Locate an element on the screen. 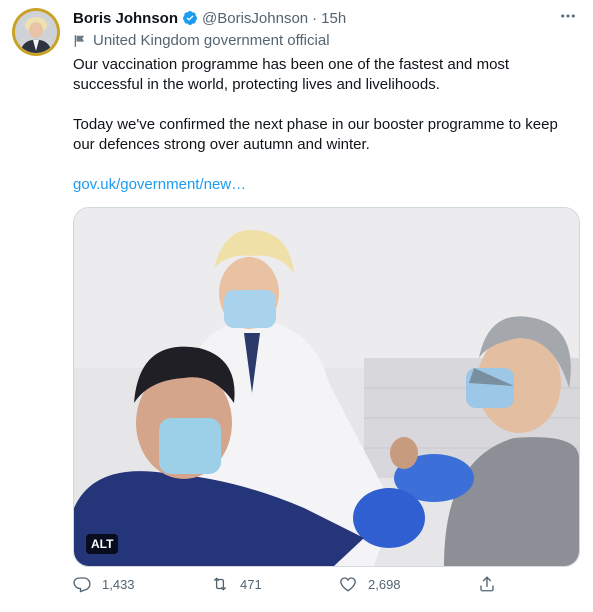 The image size is (593, 612). retweet-icon is located at coordinates (220, 584).